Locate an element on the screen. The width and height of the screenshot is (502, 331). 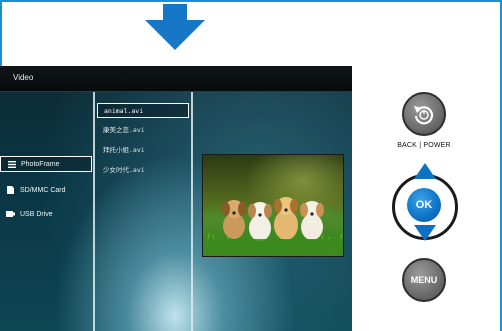
file-item: 少女时代.avi is located at coordinates (143, 168).